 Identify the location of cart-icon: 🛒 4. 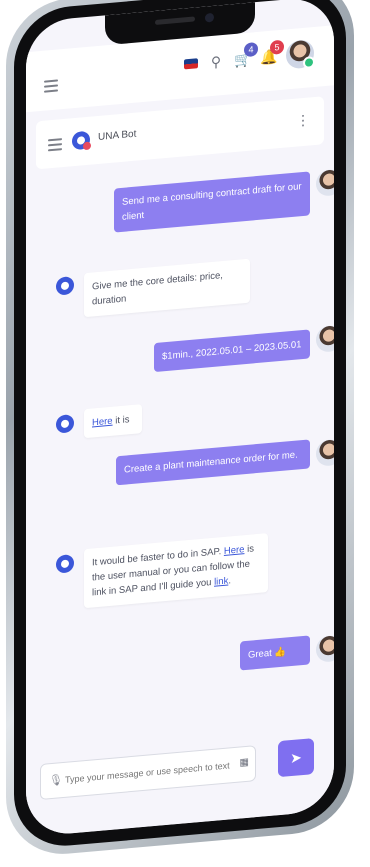
(246, 54).